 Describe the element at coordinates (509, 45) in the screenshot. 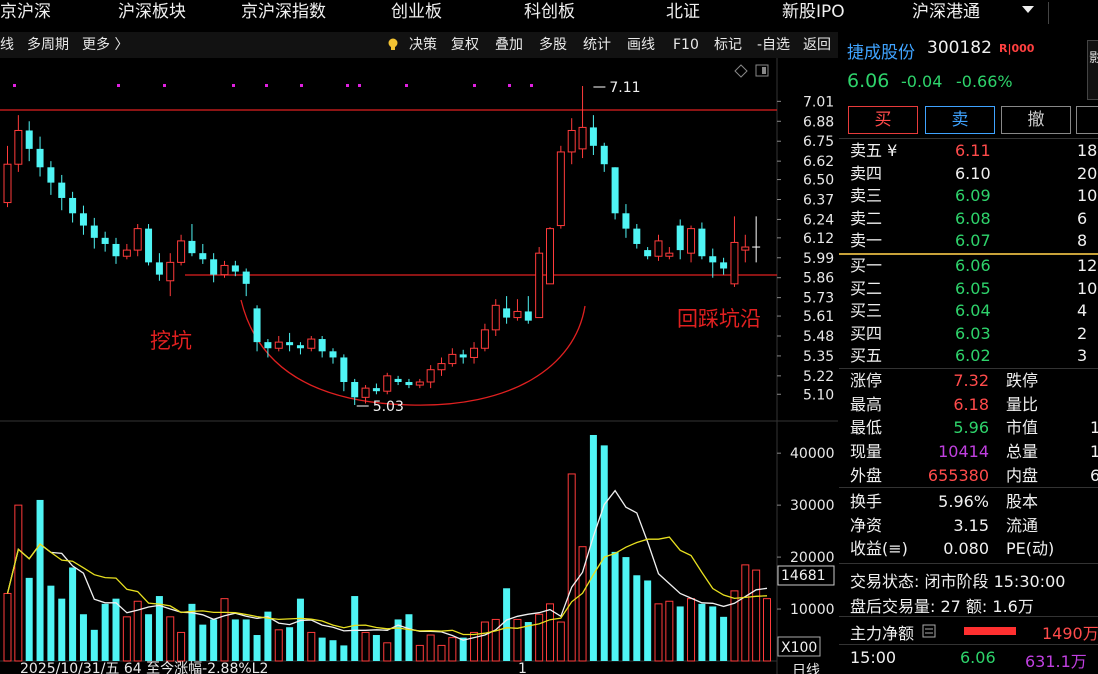

I see `toolbar-overlay: 叠加` at that location.